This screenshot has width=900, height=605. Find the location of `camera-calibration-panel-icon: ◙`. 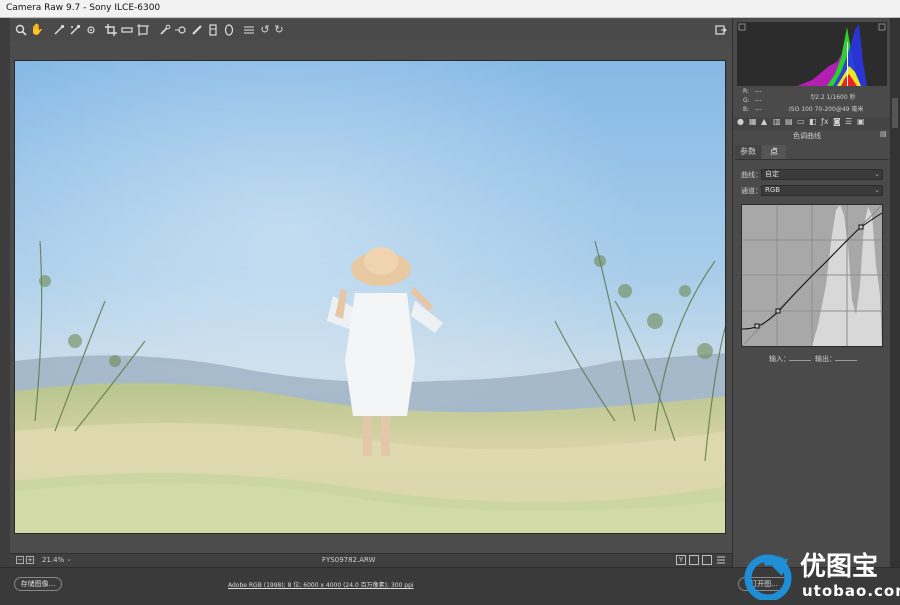

camera-calibration-panel-icon: ◙ is located at coordinates (837, 121).